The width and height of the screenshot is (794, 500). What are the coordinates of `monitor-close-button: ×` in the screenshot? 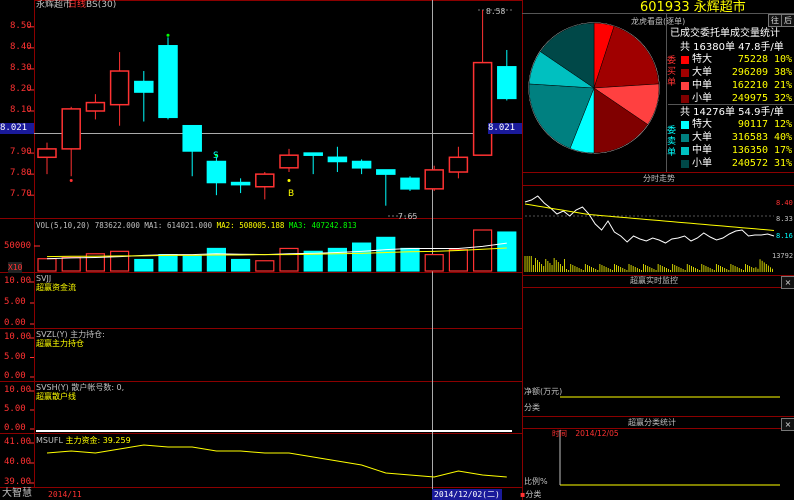 It's located at (787, 282).